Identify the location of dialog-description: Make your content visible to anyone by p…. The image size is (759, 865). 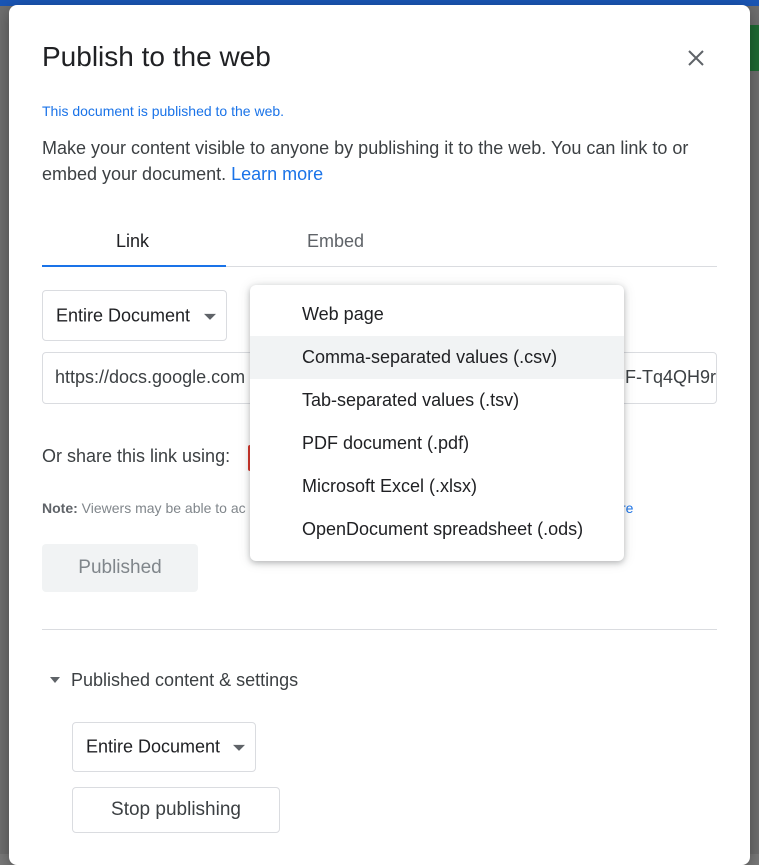
(382, 161).